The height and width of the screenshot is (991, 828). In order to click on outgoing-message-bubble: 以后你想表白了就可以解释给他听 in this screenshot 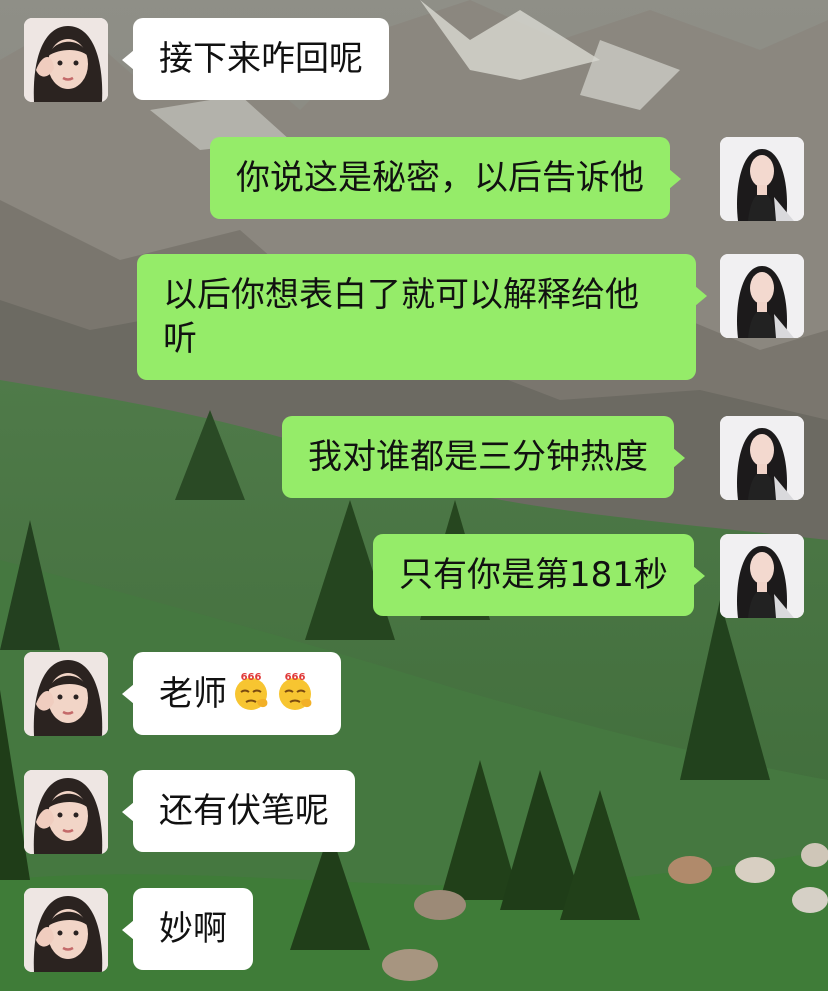, I will do `click(422, 317)`.